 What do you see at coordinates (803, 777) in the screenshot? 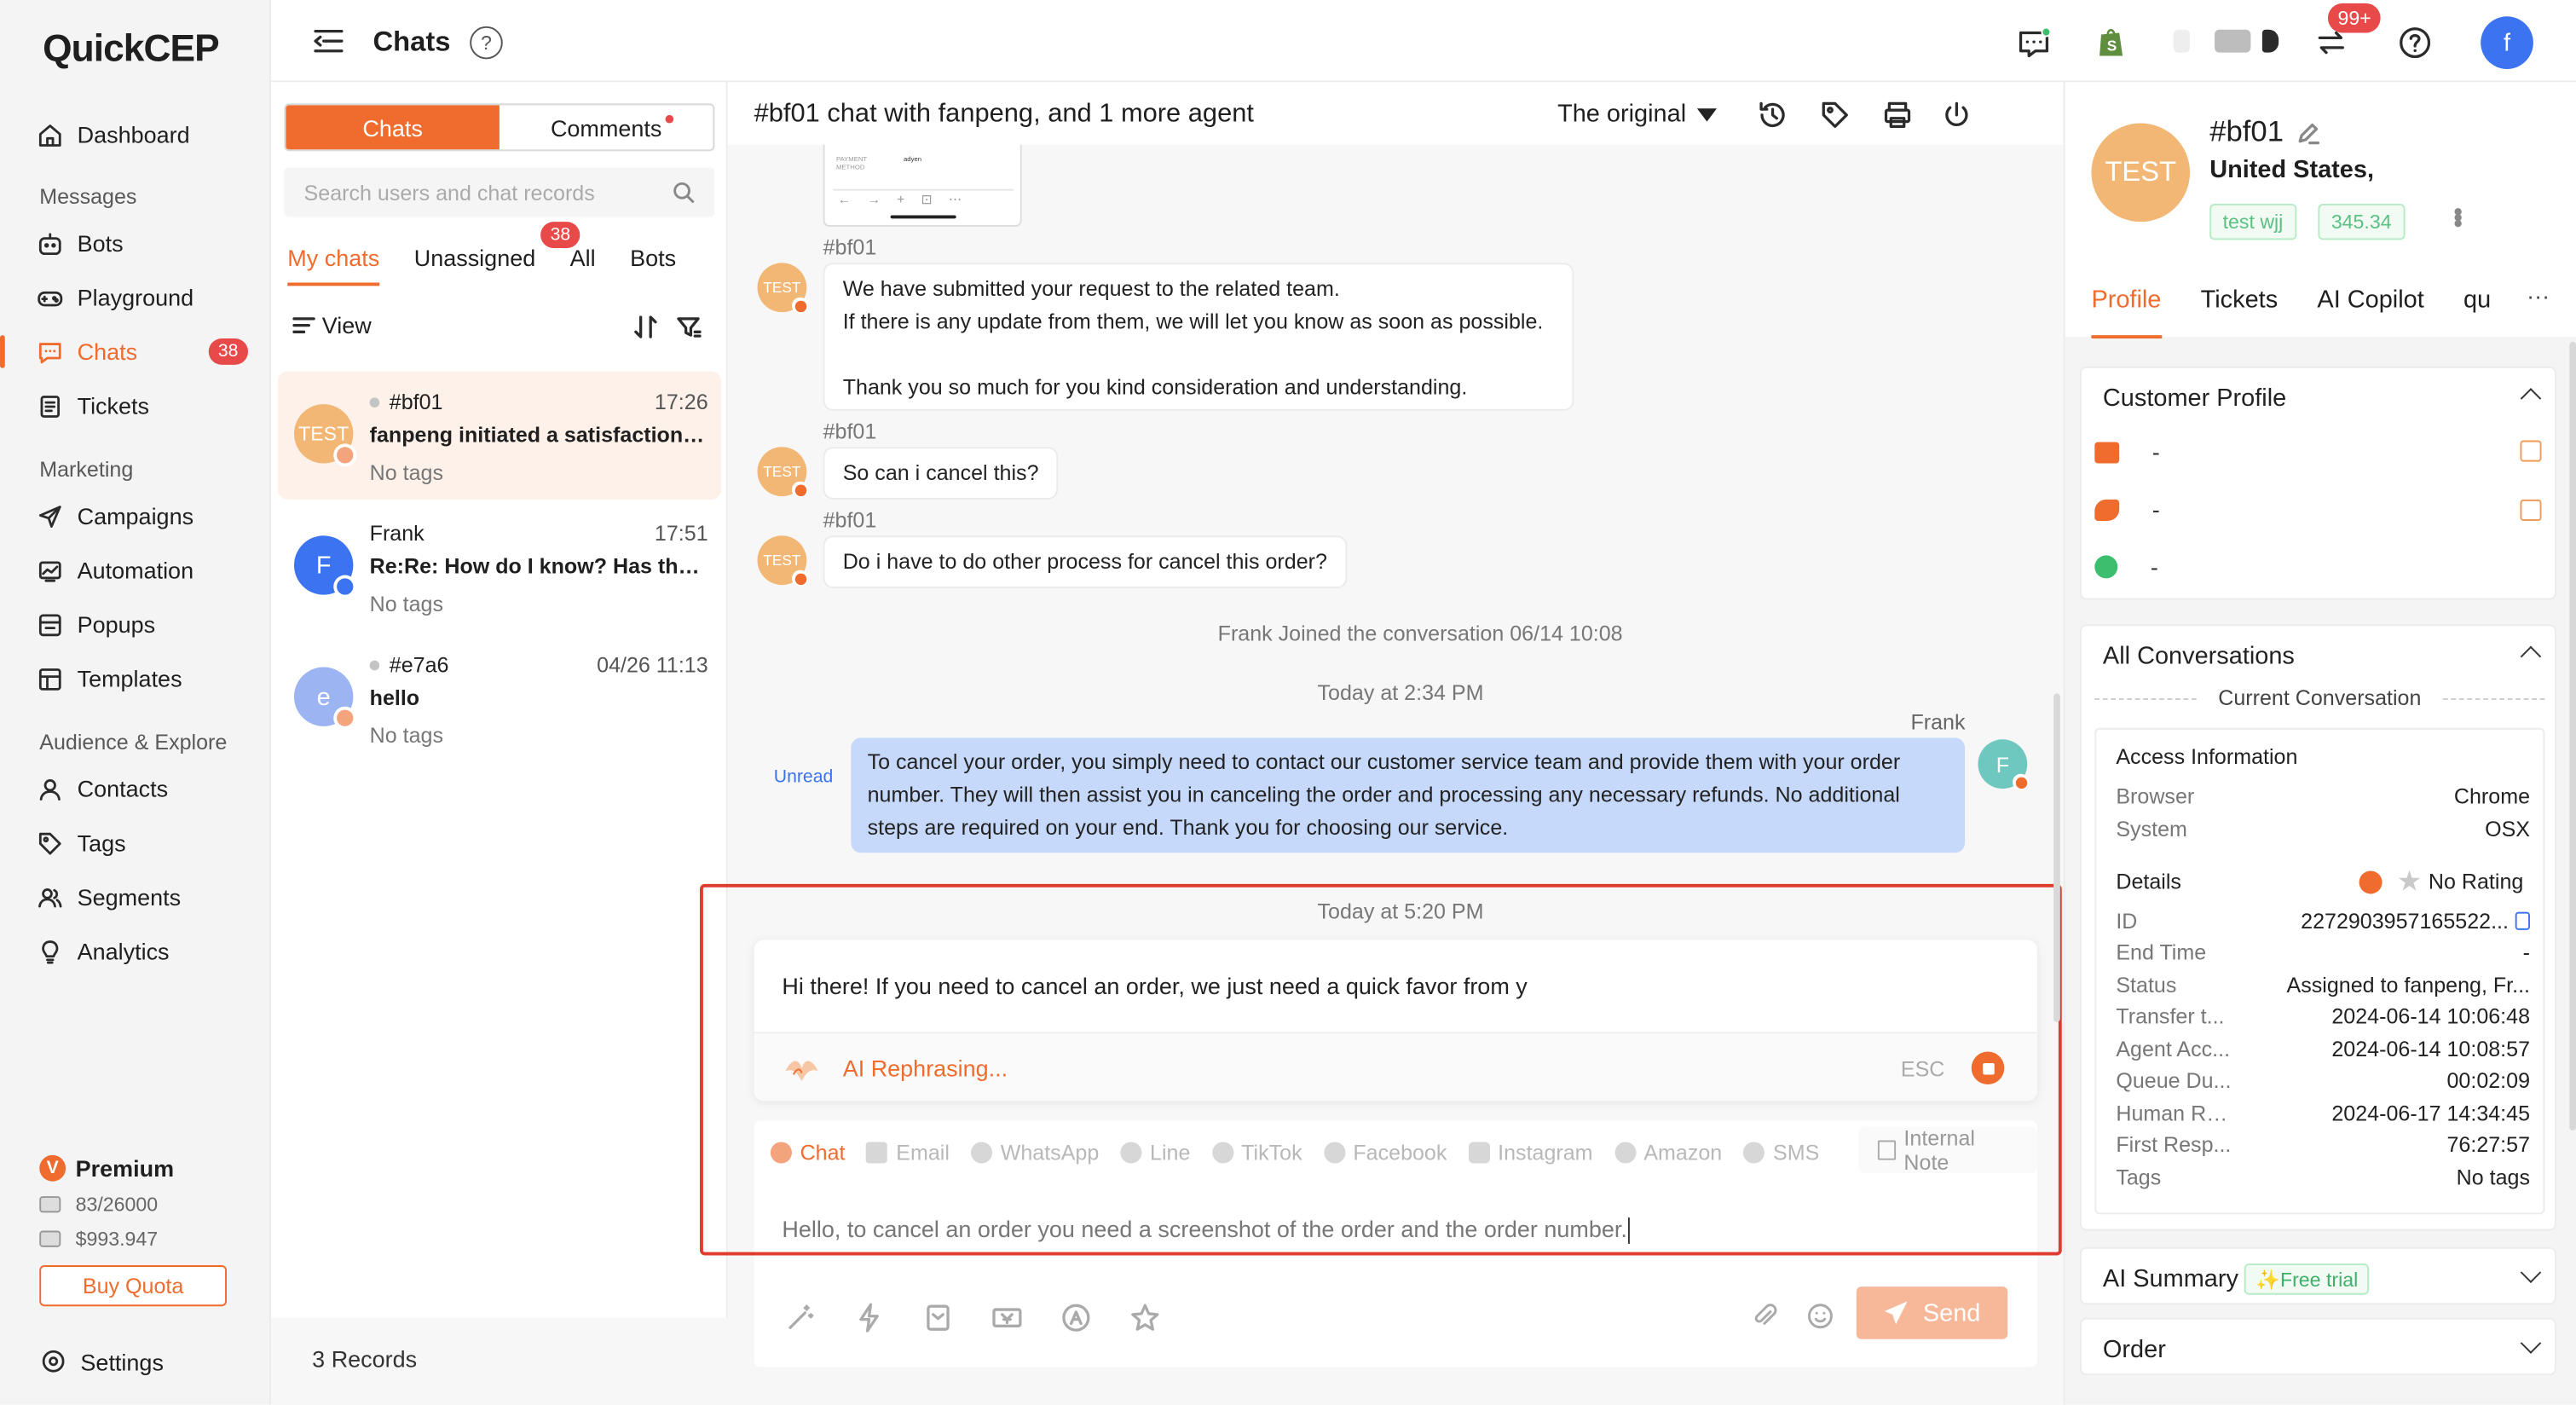
I see `unread-status: Unread` at bounding box center [803, 777].